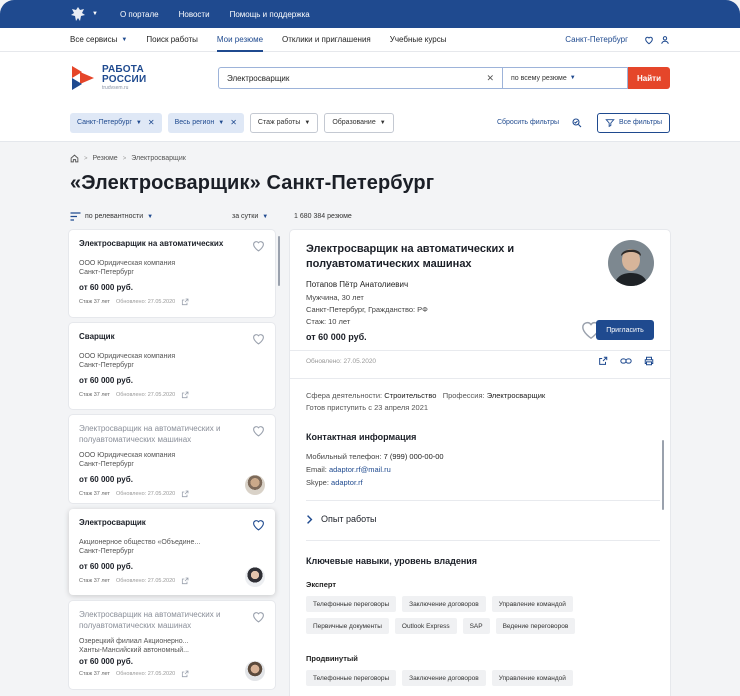  Describe the element at coordinates (240, 40) in the screenshot. I see `nav-my-resumes: Мои резюме` at that location.